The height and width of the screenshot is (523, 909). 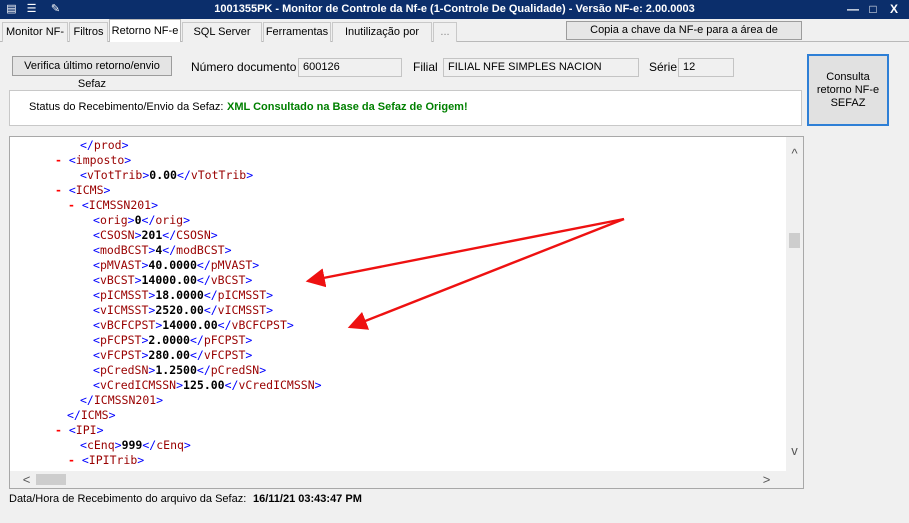 I want to click on vertical-scroll-thumb, so click(x=794, y=240).